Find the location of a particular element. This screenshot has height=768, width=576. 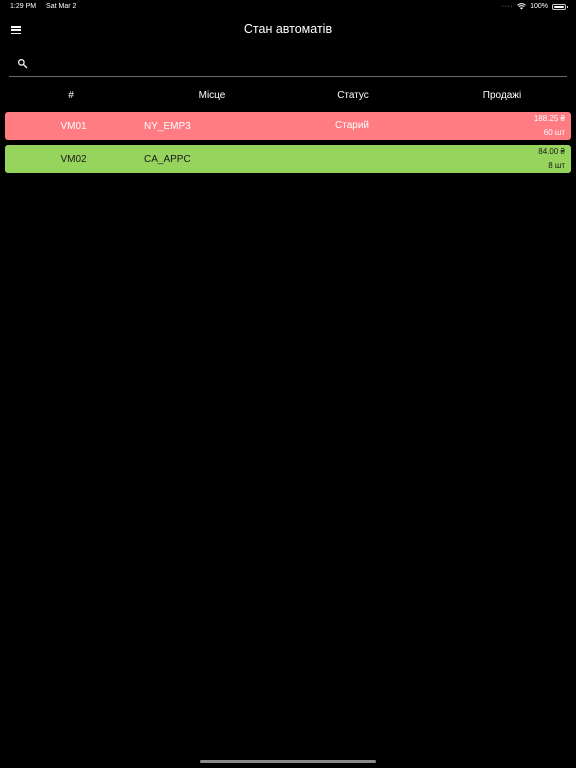

column-header-place: Місце is located at coordinates (212, 95).